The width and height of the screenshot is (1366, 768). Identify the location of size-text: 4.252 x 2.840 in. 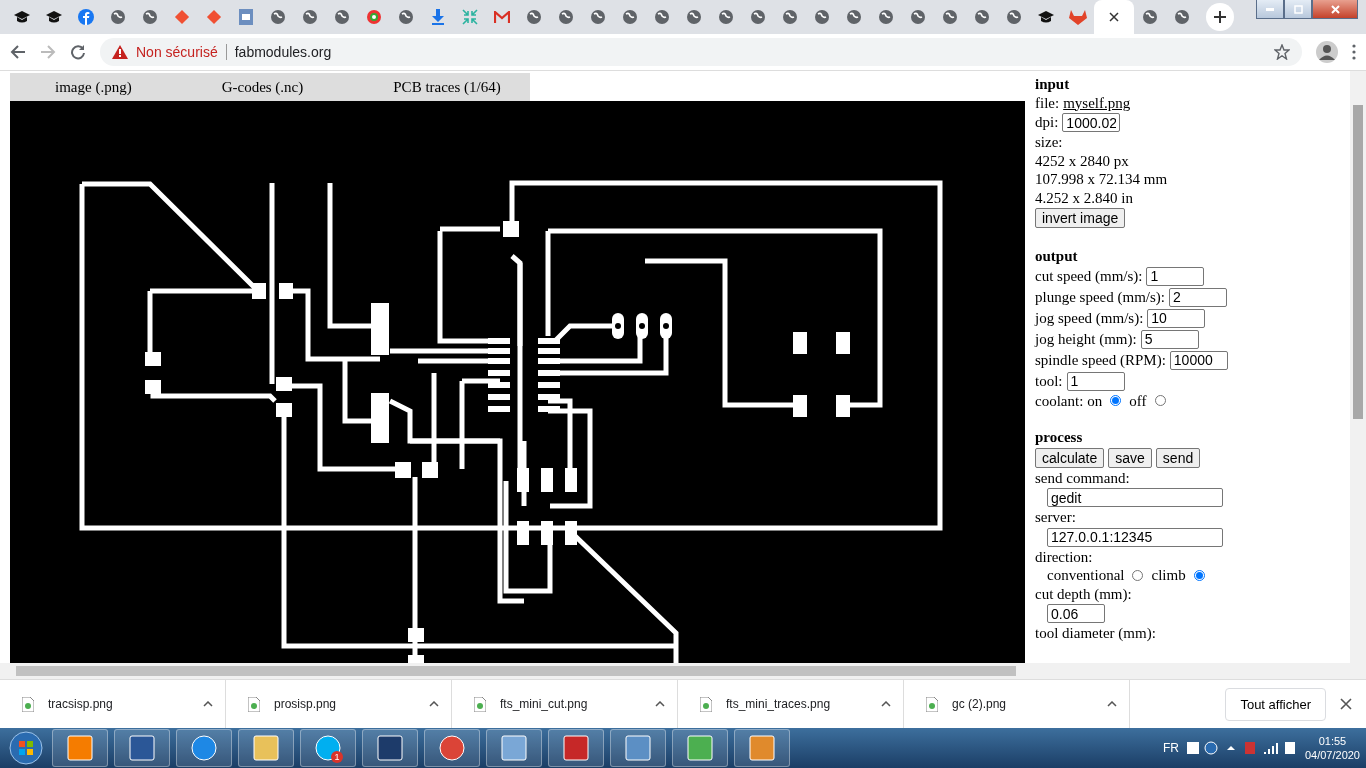
(1084, 197).